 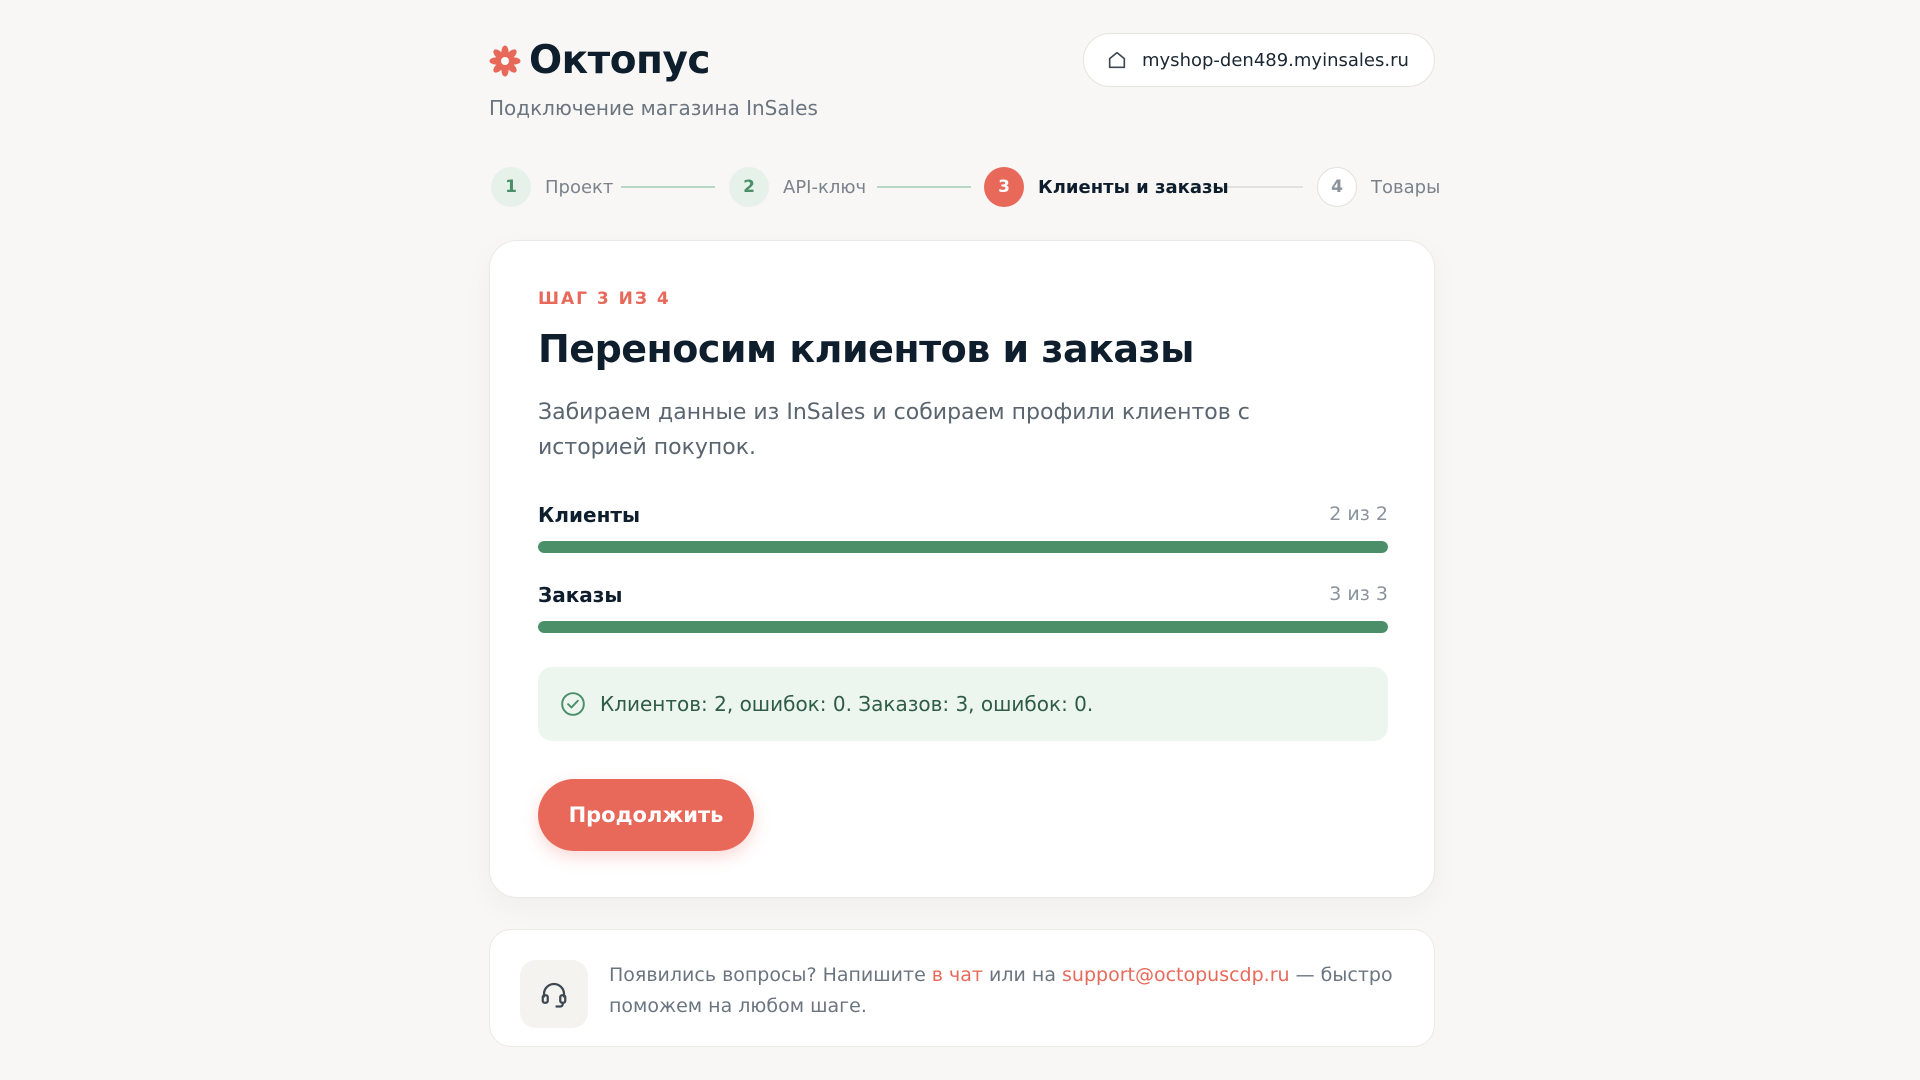 What do you see at coordinates (1133, 187) in the screenshot?
I see `step-label: Клиенты и заказы` at bounding box center [1133, 187].